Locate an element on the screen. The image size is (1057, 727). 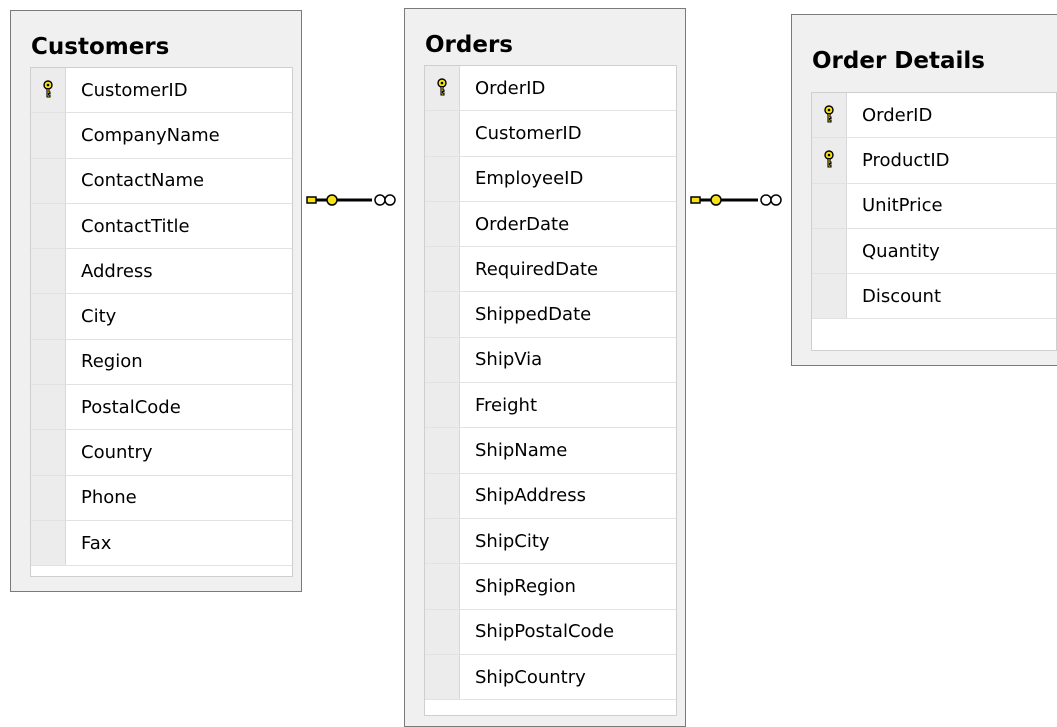
column-row: ShipAddress is located at coordinates (550, 496).